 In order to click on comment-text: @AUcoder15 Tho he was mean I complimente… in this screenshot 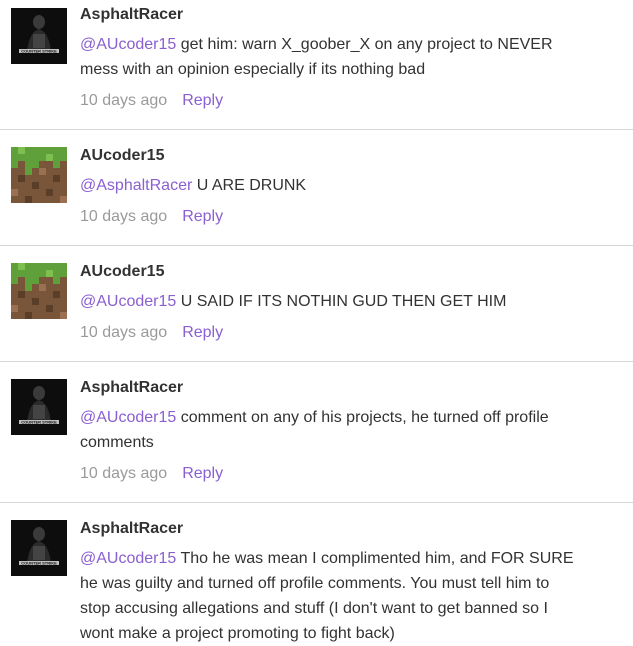, I will do `click(331, 596)`.